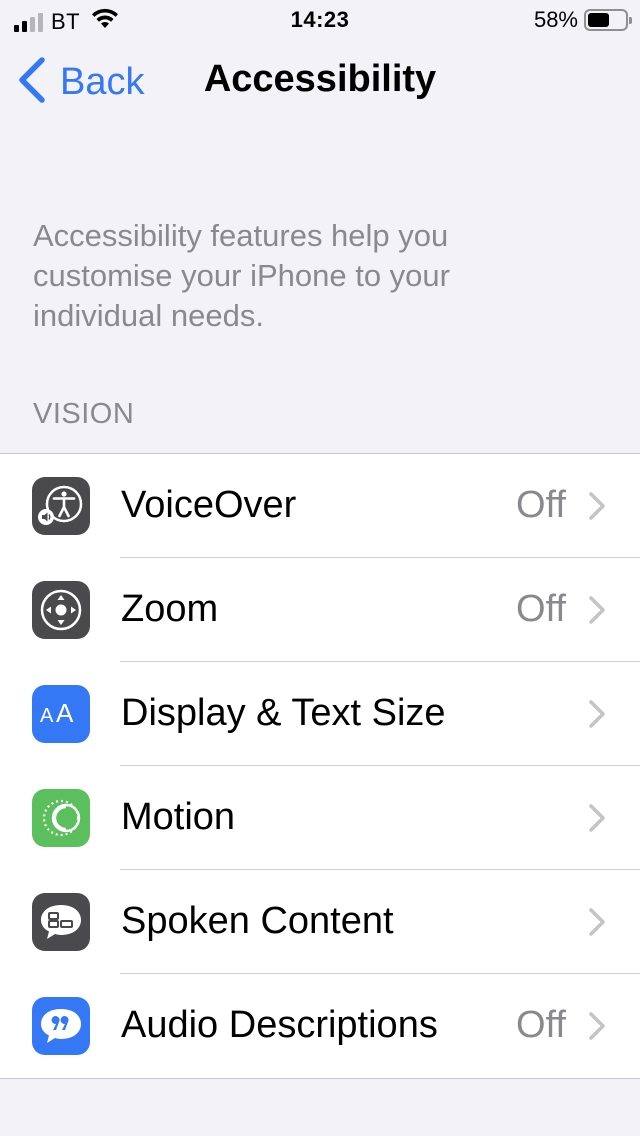 The image size is (640, 1136). I want to click on battery-icon, so click(608, 20).